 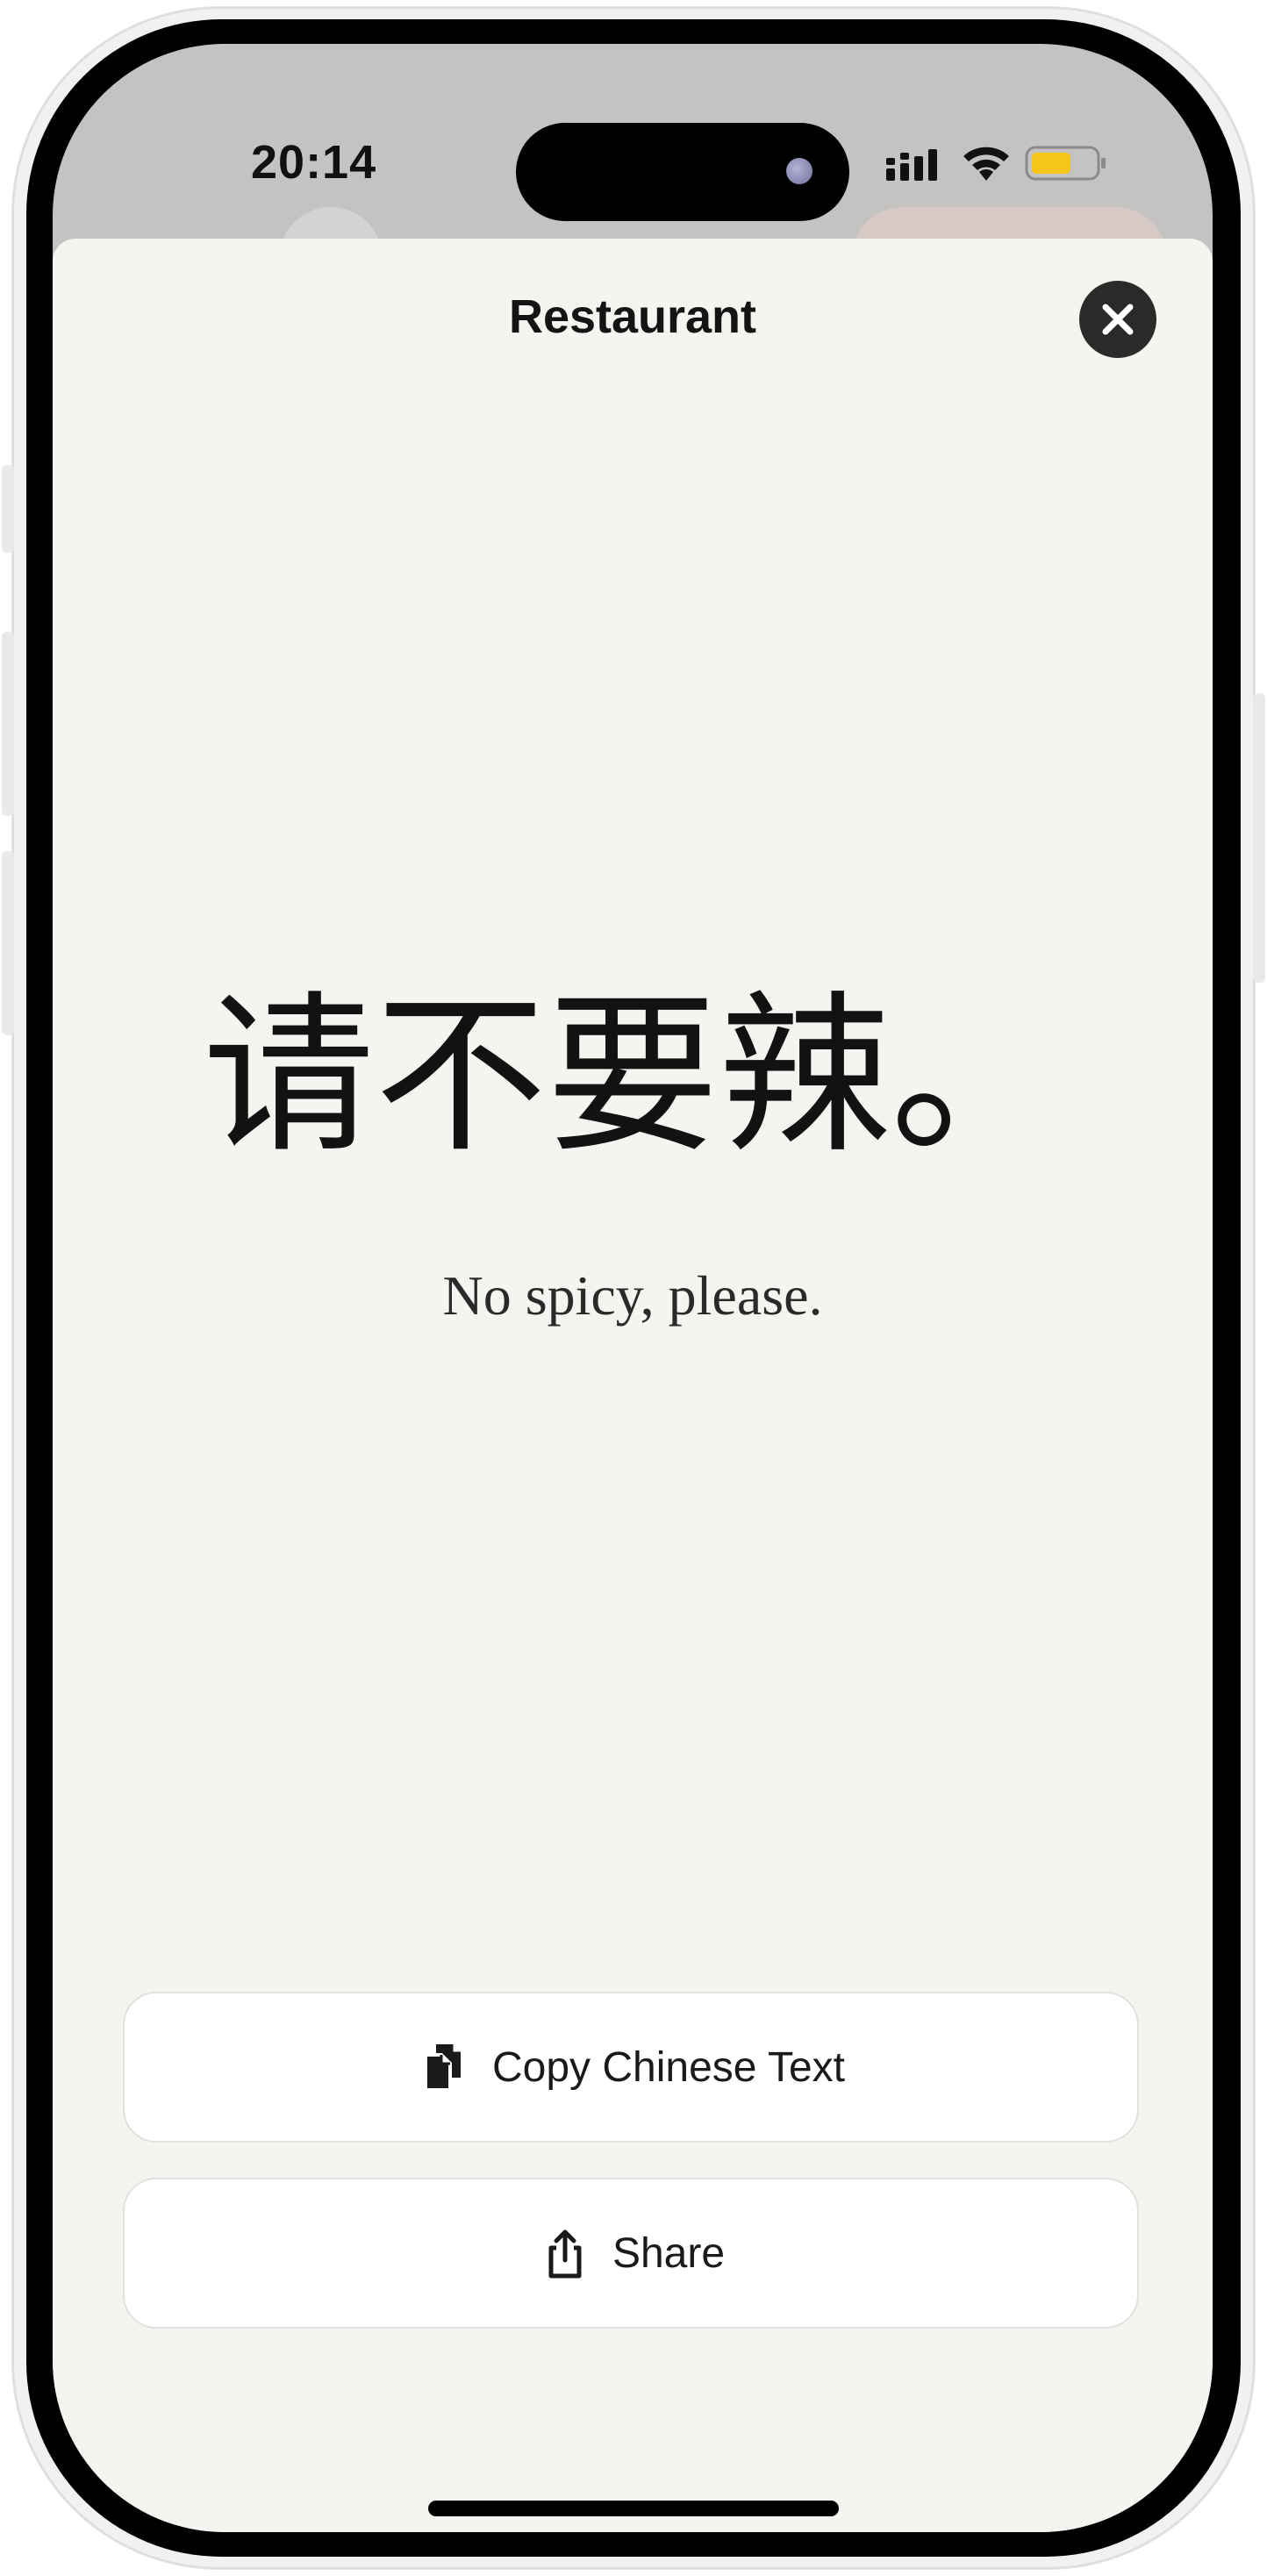 I want to click on sheet-title: Restaurant, so click(x=632, y=316).